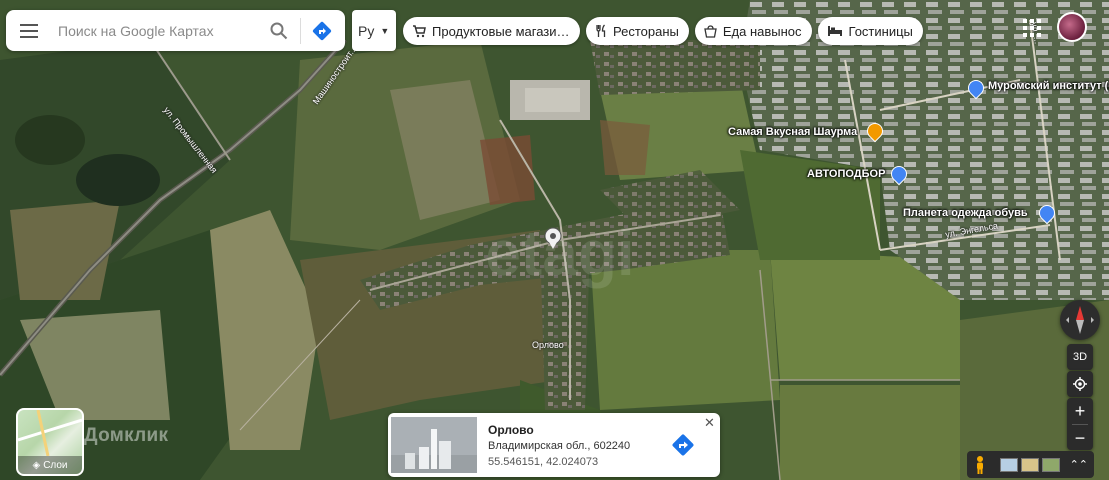 The height and width of the screenshot is (480, 1109). I want to click on caret-down-icon: ▼, so click(385, 30).